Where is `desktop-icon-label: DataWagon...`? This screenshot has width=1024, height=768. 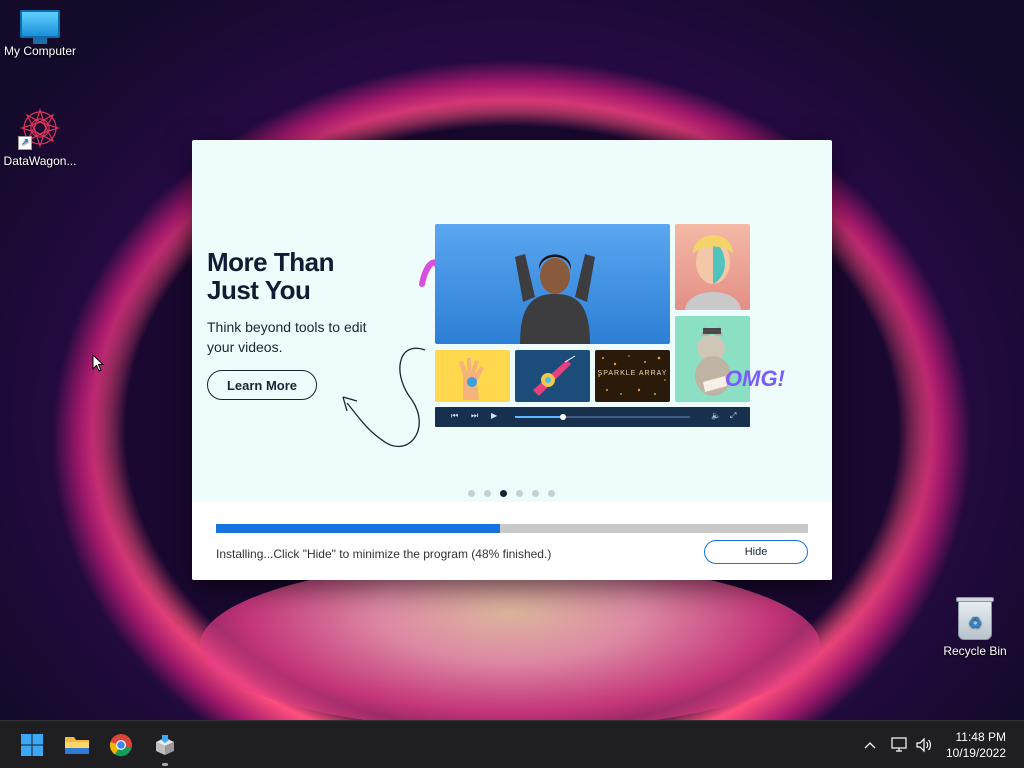 desktop-icon-label: DataWagon... is located at coordinates (40, 161).